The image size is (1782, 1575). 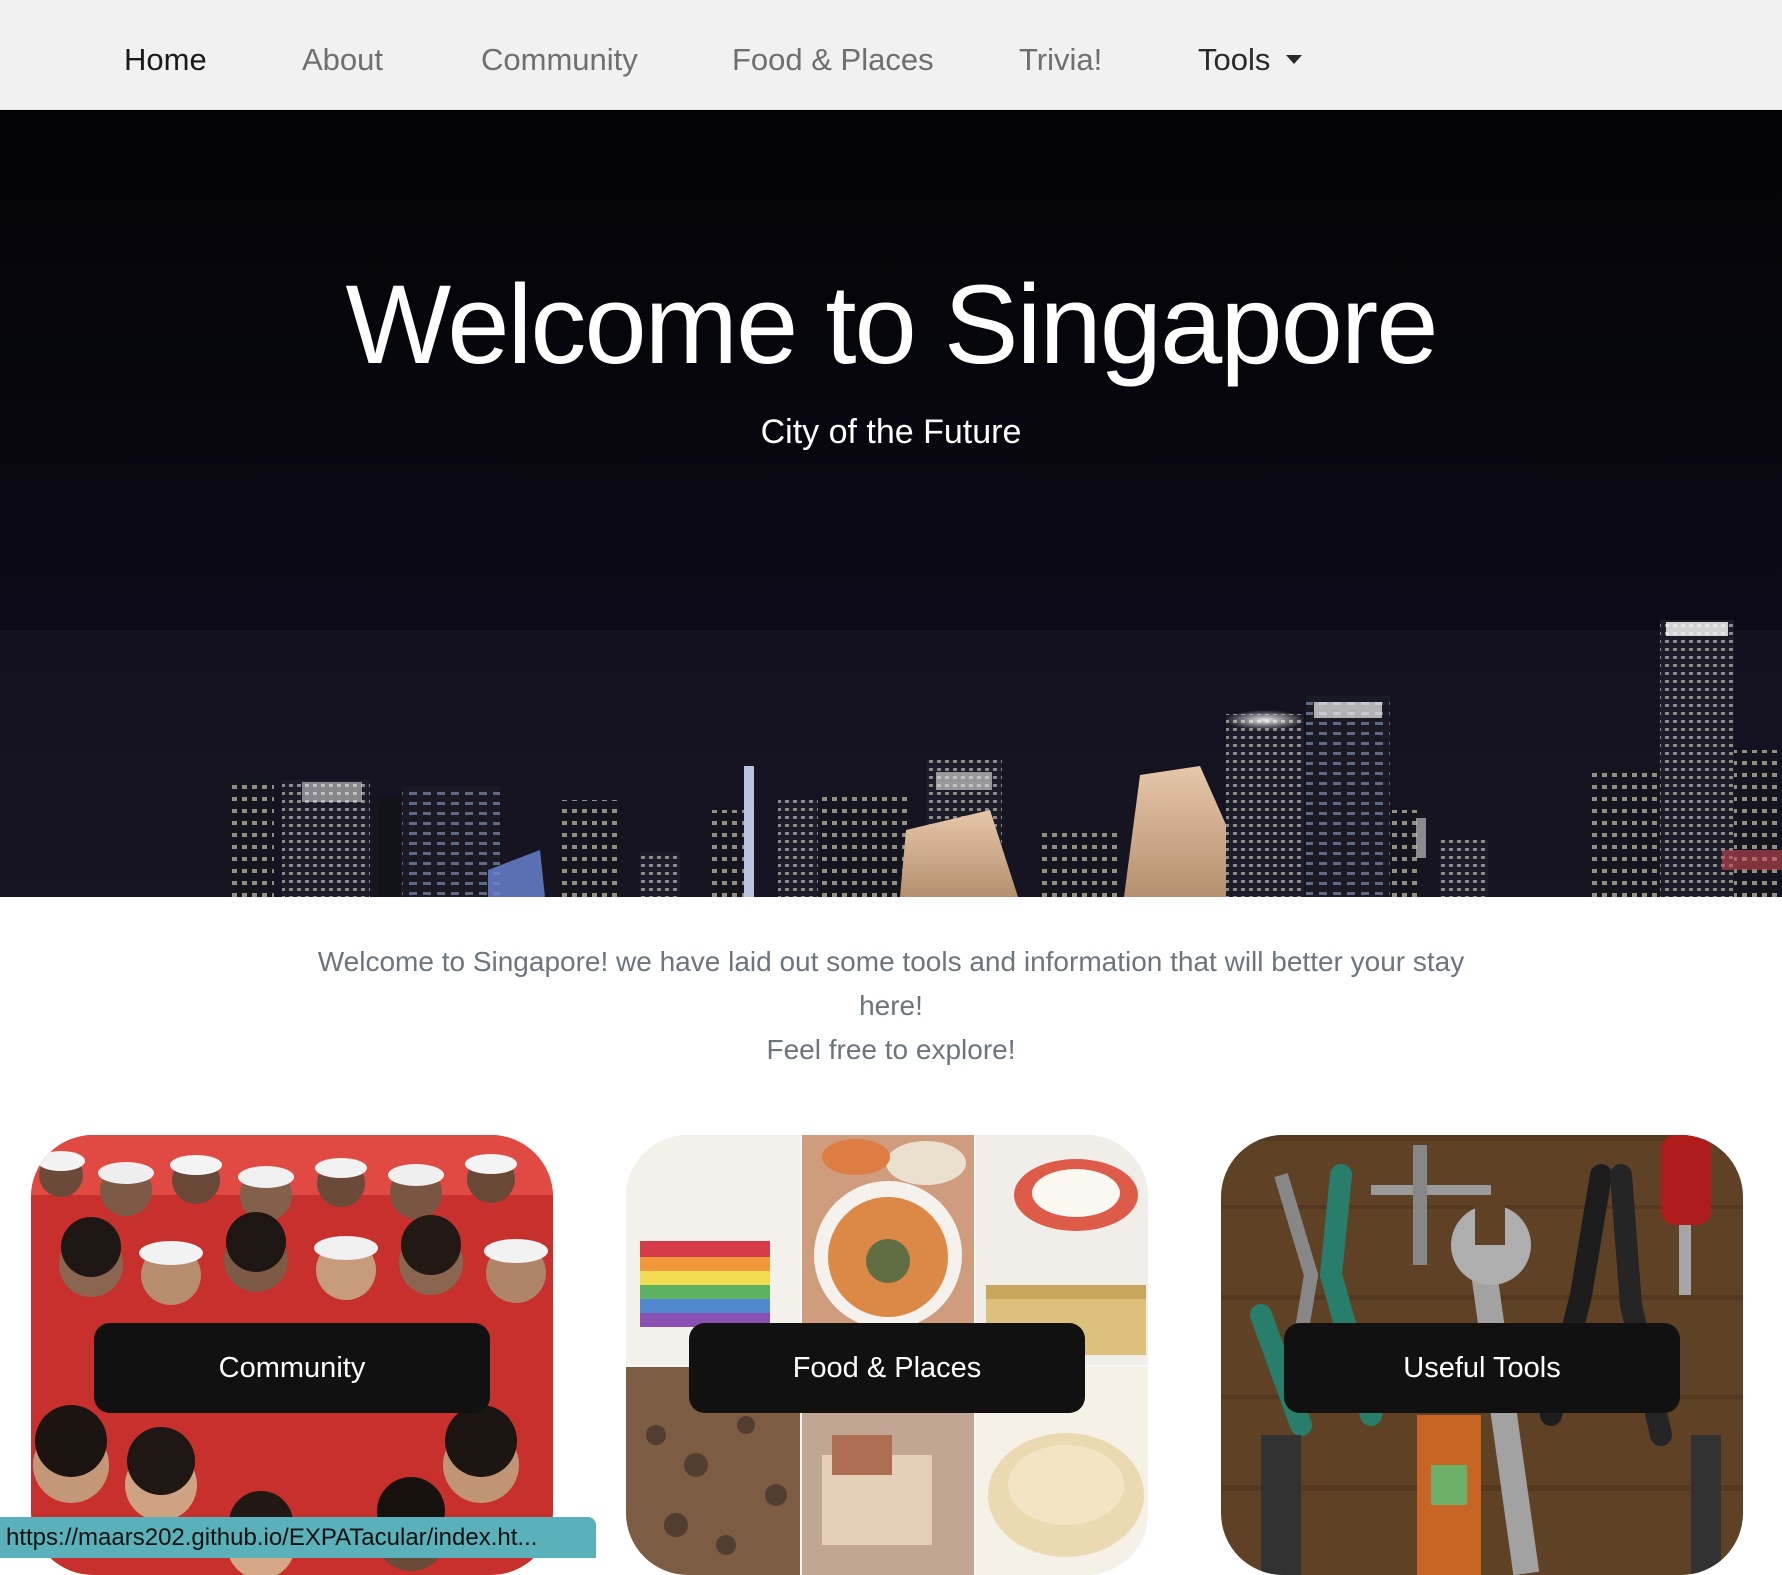 What do you see at coordinates (292, 1368) in the screenshot?
I see `community-card-button: Community` at bounding box center [292, 1368].